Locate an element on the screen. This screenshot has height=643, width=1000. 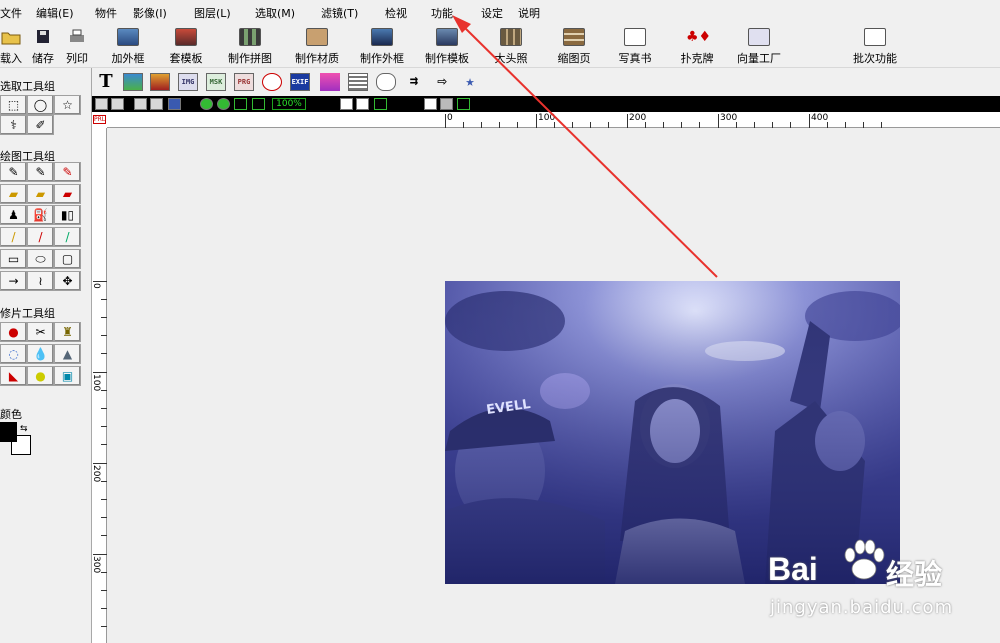
arrows-icon: ⇉ is located at coordinates (414, 82).